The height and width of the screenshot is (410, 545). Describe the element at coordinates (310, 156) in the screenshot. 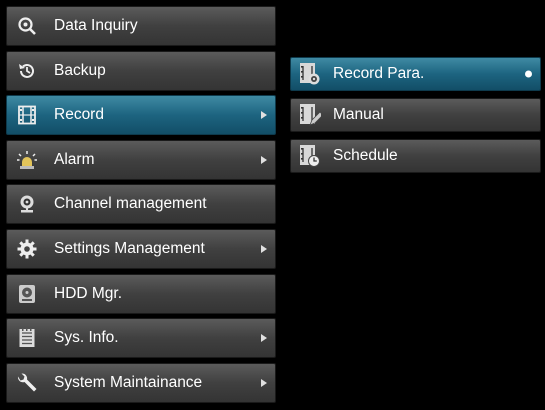

I see `schedule-icon` at that location.